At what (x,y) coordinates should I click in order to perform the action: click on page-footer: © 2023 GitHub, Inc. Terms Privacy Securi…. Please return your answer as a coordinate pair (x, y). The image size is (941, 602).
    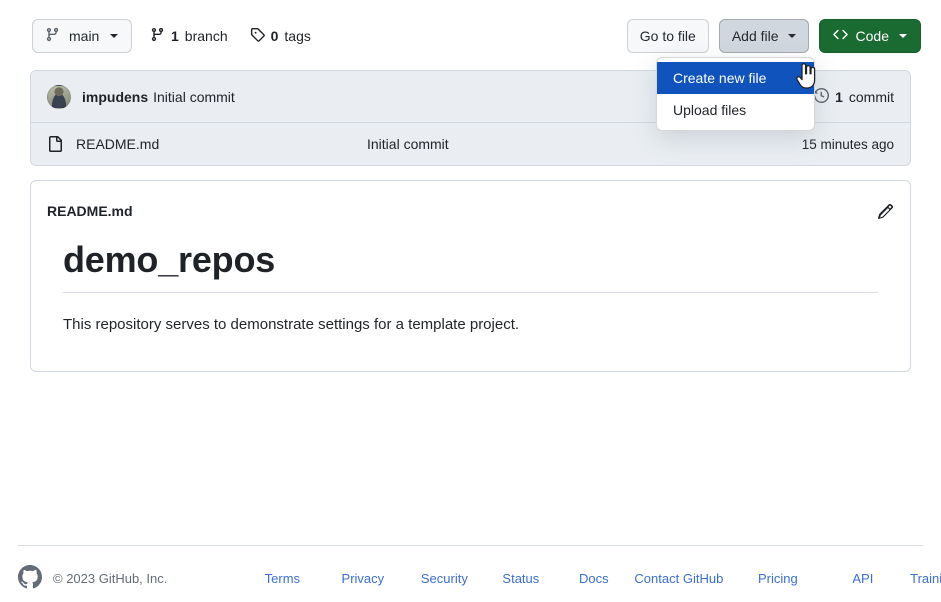
    Looking at the image, I should click on (470, 578).